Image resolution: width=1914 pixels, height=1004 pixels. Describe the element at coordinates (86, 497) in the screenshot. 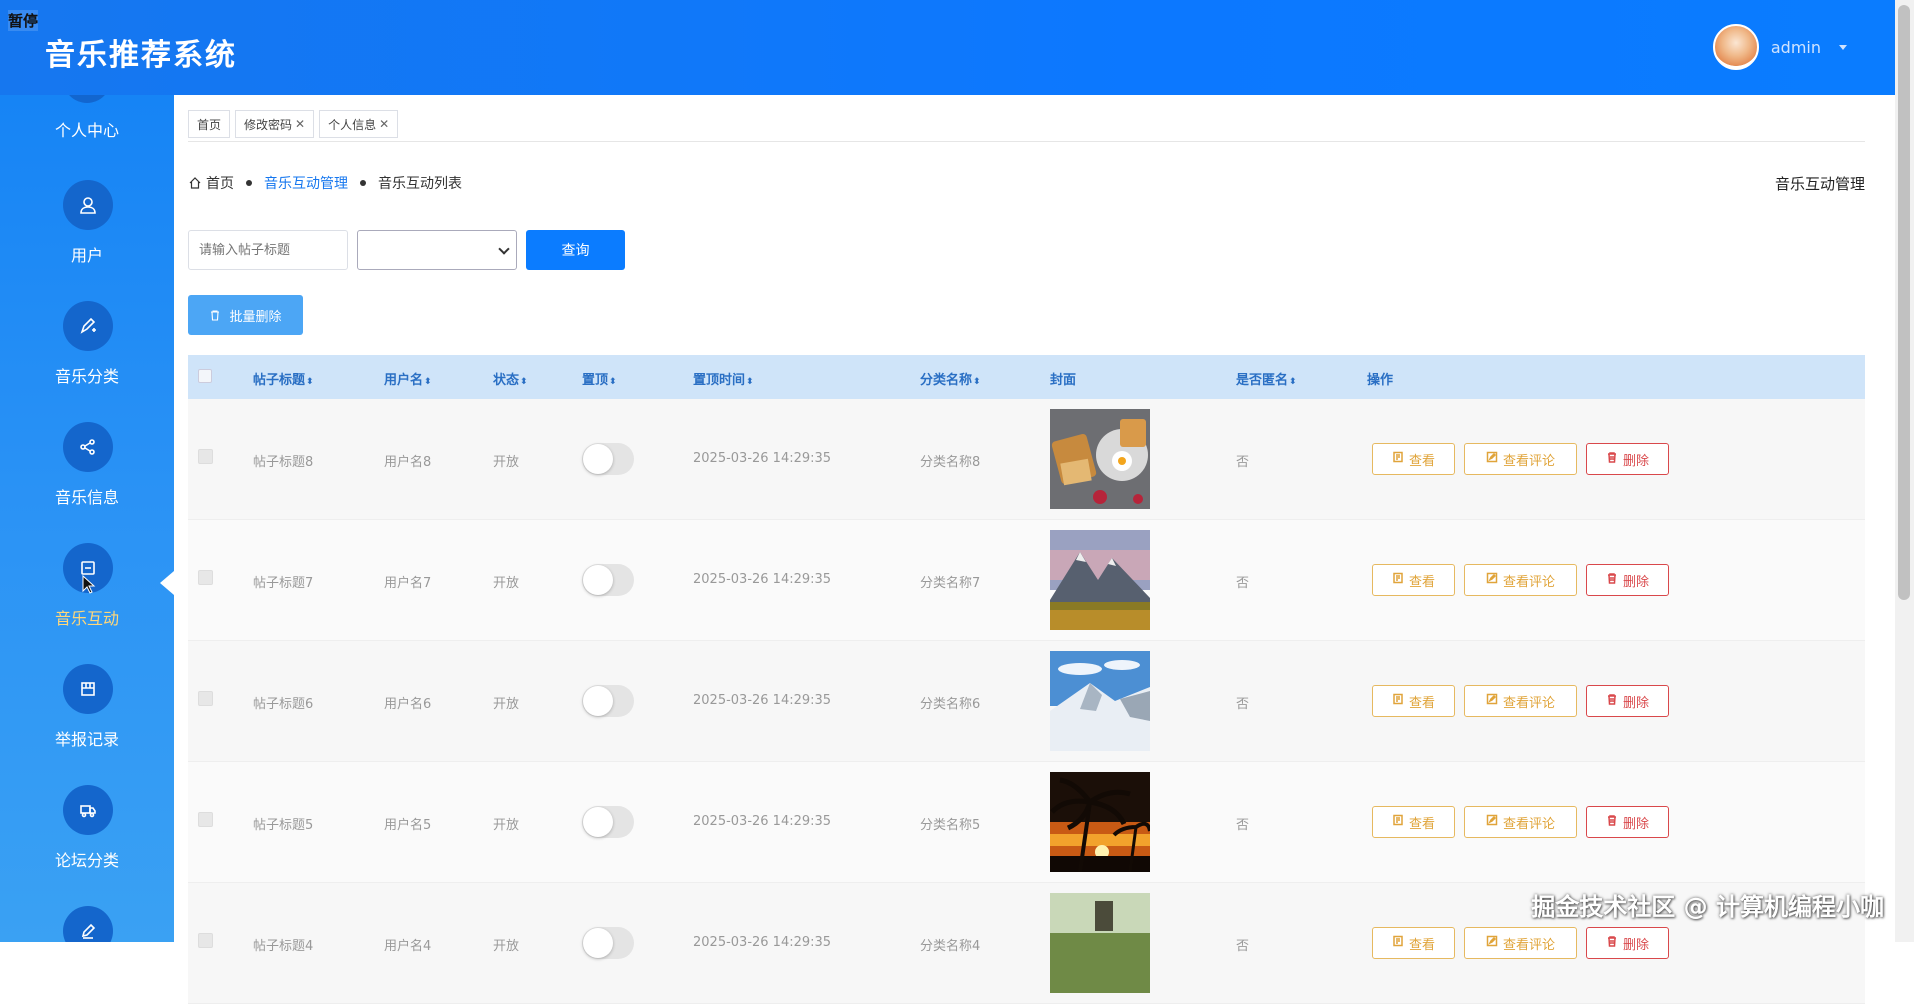

I see `sidebar-item-label: 音乐信息` at that location.